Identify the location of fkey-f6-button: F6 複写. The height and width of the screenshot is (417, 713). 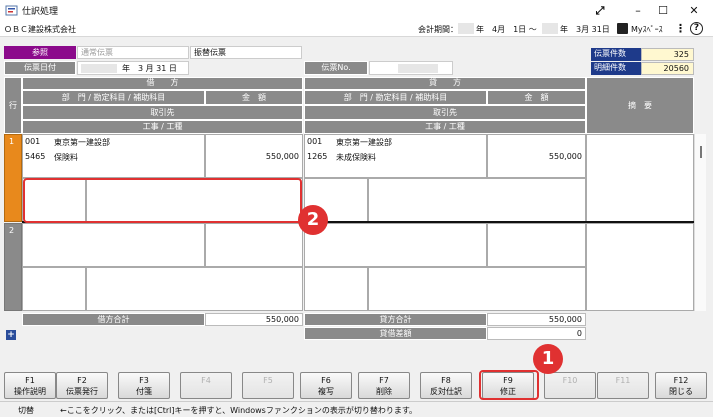
(326, 385).